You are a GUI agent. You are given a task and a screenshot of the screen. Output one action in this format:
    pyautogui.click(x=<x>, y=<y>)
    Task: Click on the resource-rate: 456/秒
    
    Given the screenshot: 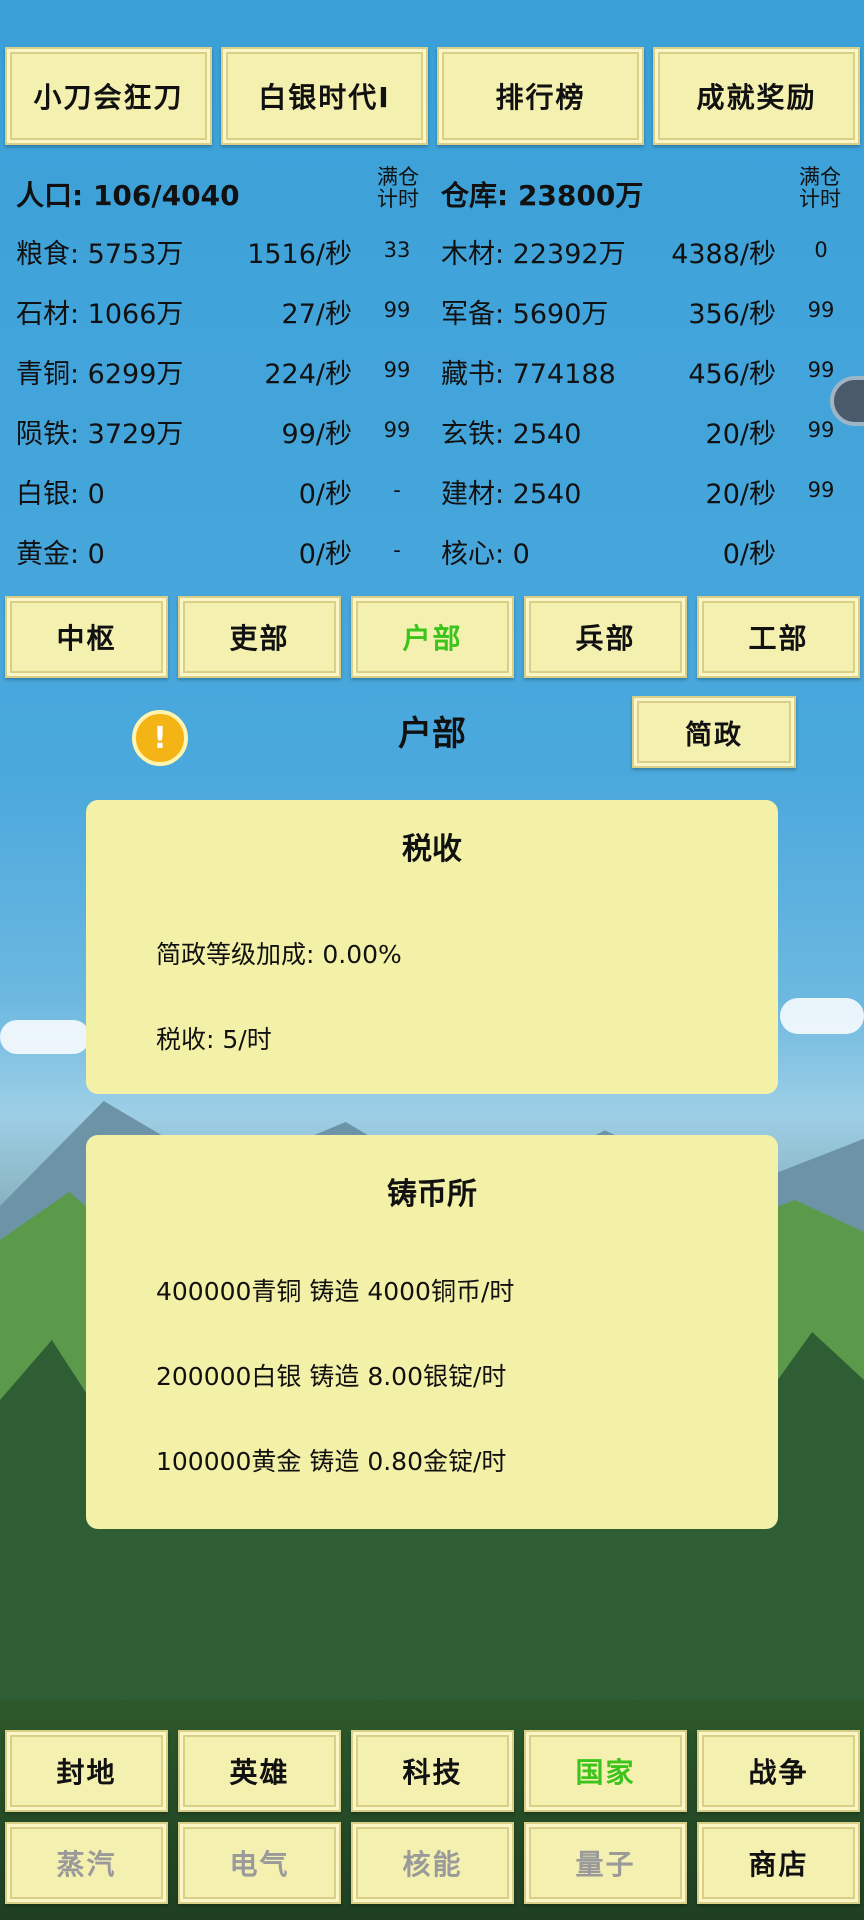 What is the action you would take?
    pyautogui.click(x=732, y=374)
    